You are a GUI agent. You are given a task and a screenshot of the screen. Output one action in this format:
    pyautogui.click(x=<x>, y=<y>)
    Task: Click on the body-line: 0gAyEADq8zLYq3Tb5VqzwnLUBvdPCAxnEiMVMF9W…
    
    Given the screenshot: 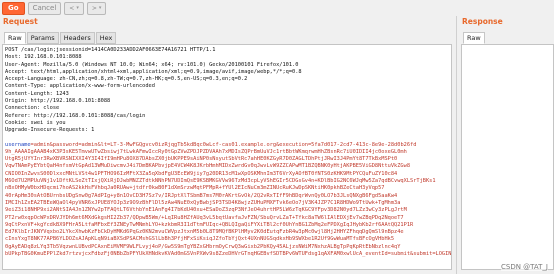 What is the action you would take?
    pyautogui.click(x=227, y=247)
    